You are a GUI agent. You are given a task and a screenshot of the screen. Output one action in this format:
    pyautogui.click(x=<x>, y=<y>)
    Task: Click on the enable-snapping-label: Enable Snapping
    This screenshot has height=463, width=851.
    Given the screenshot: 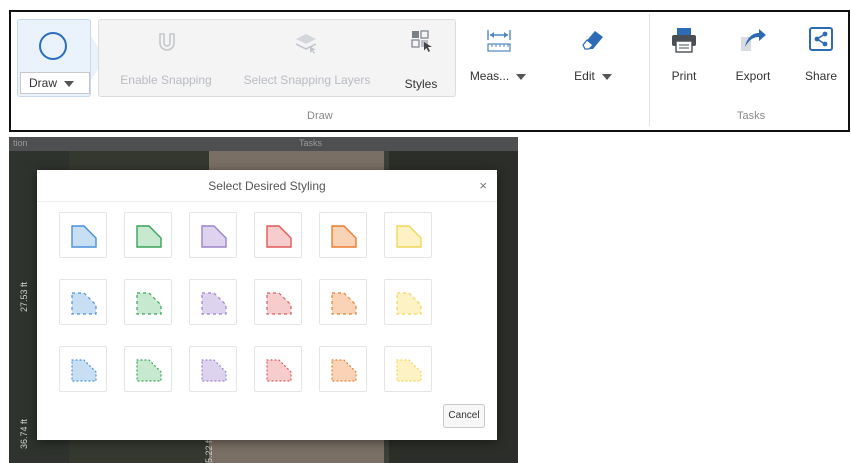 What is the action you would take?
    pyautogui.click(x=166, y=80)
    